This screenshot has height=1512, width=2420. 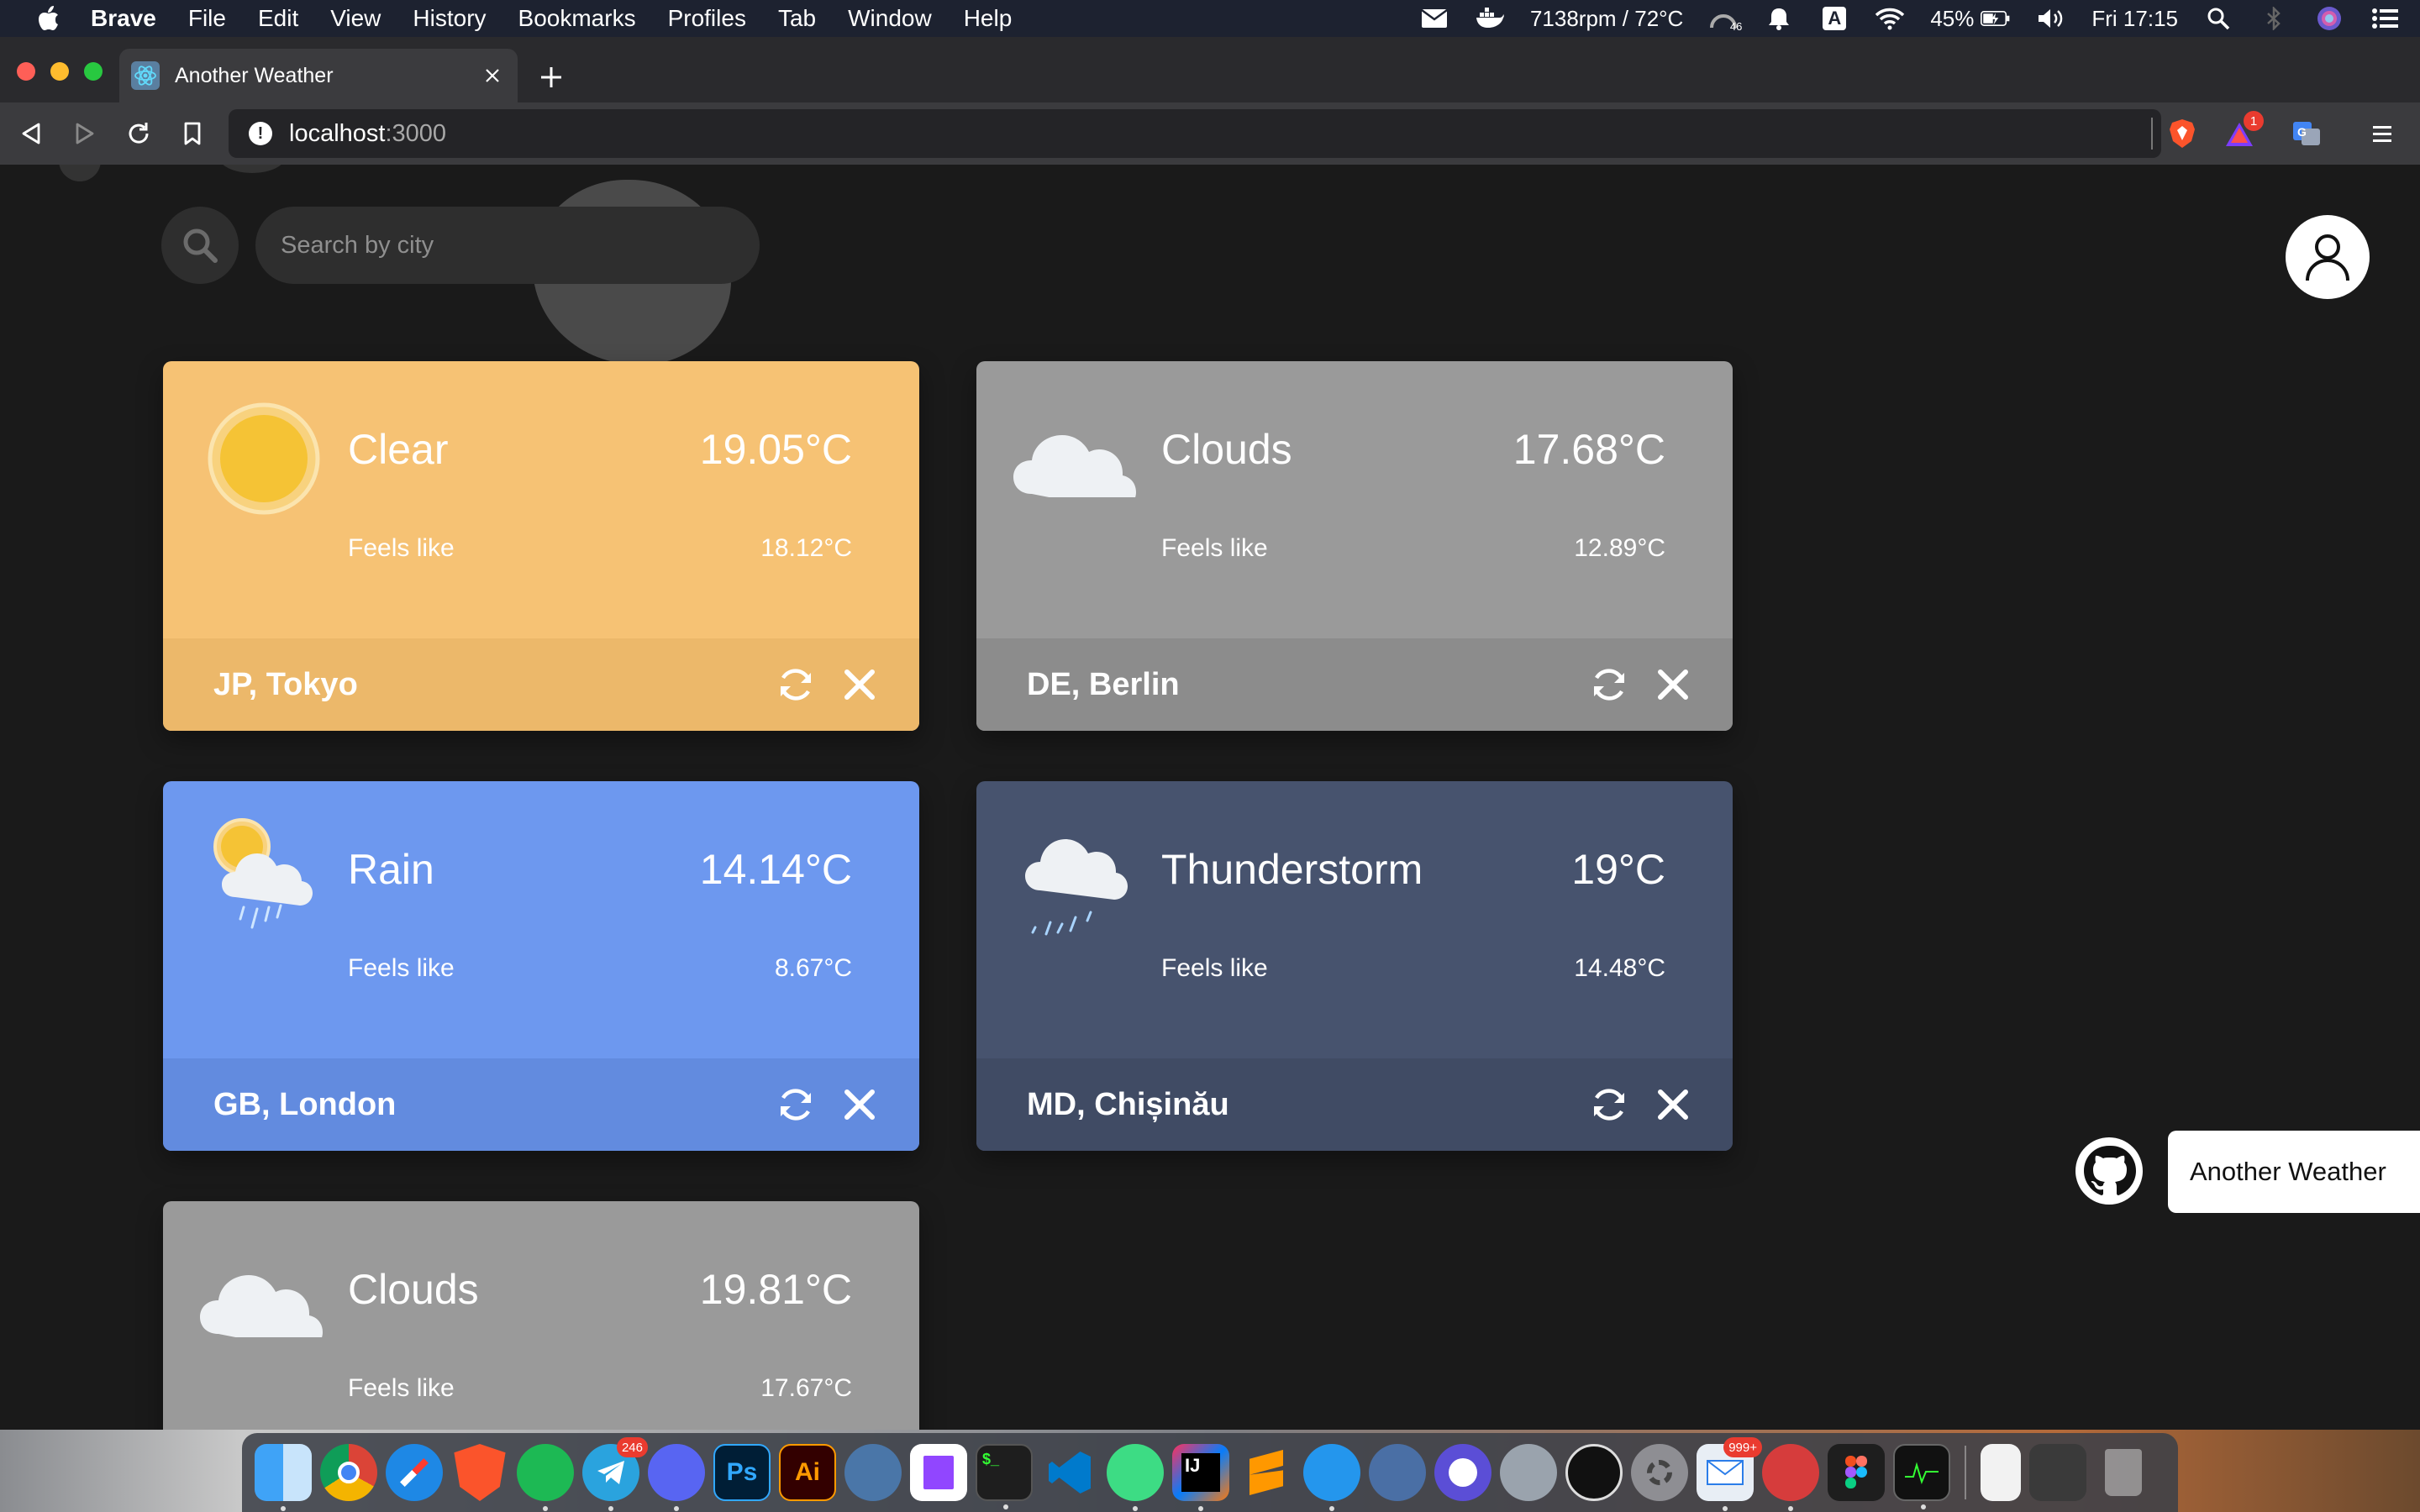 I want to click on trash-icon, so click(x=2123, y=1472).